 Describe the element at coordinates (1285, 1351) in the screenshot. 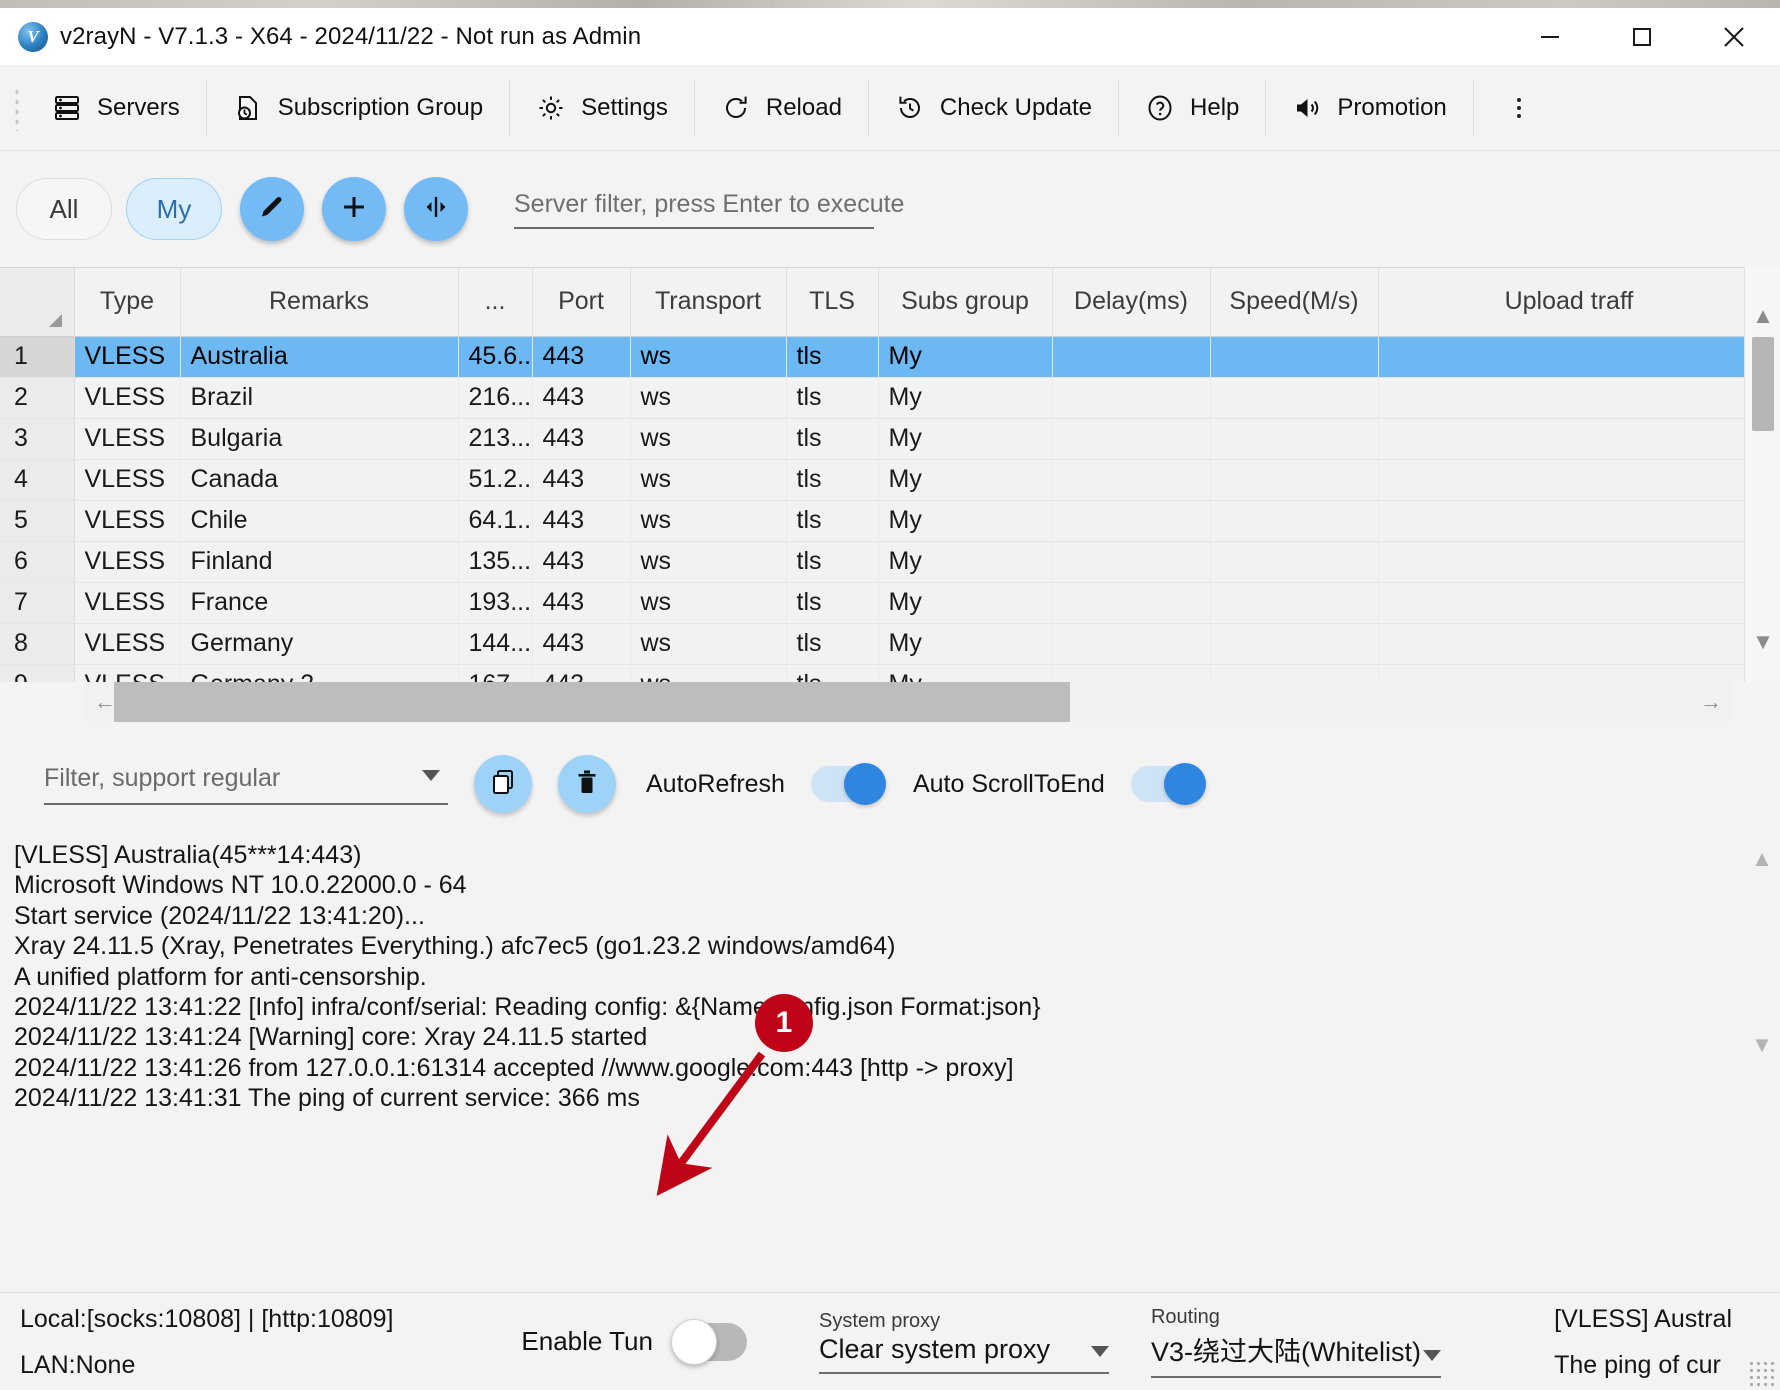

I see `routing-value: V3-绕过大陆(Whitelist)` at that location.